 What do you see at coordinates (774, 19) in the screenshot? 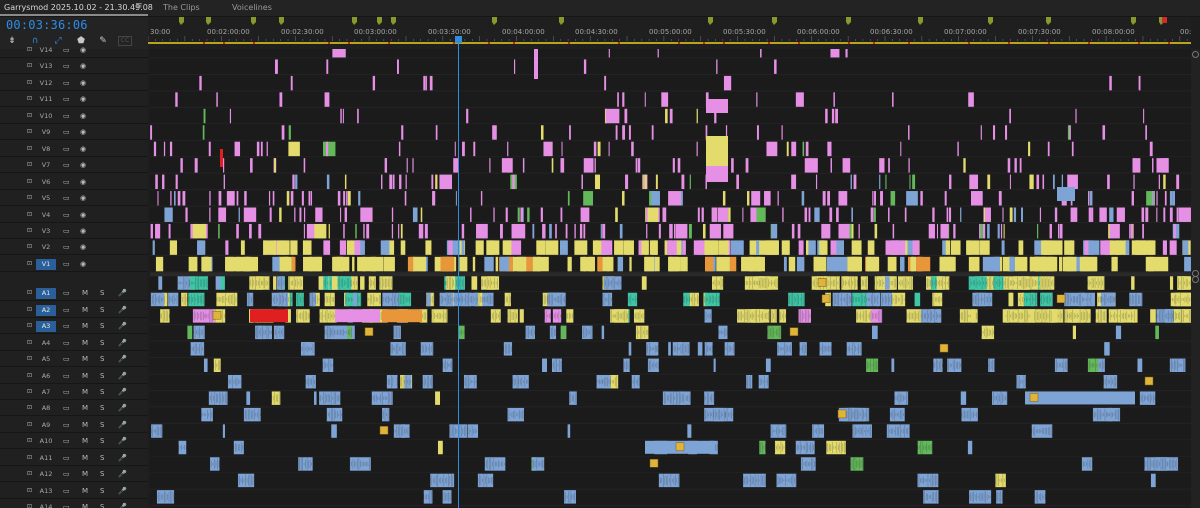
I see `sequence-marker` at bounding box center [774, 19].